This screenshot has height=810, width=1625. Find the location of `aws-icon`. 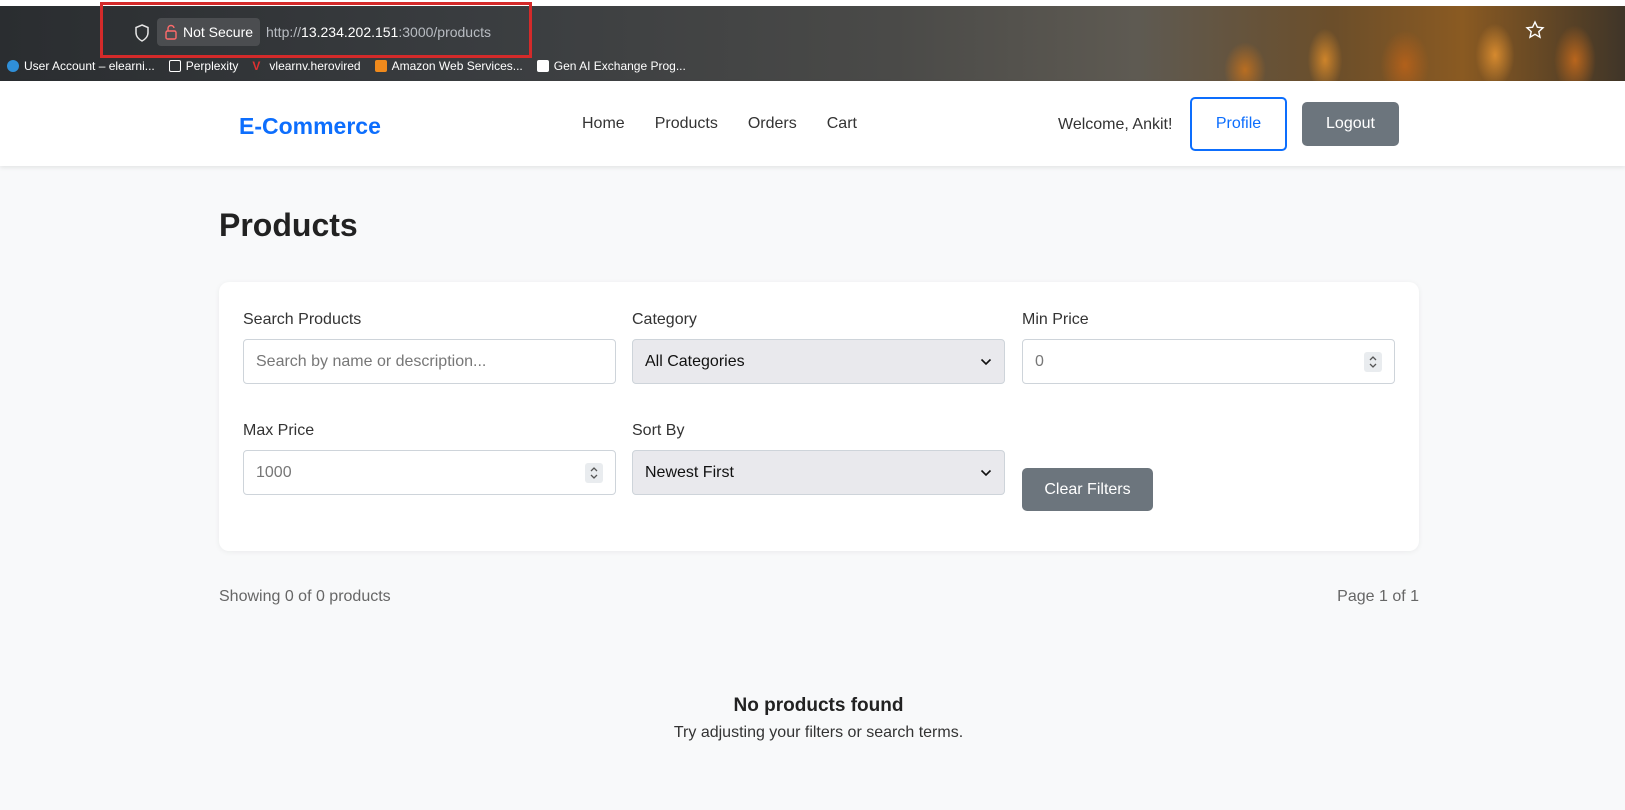

aws-icon is located at coordinates (380, 66).